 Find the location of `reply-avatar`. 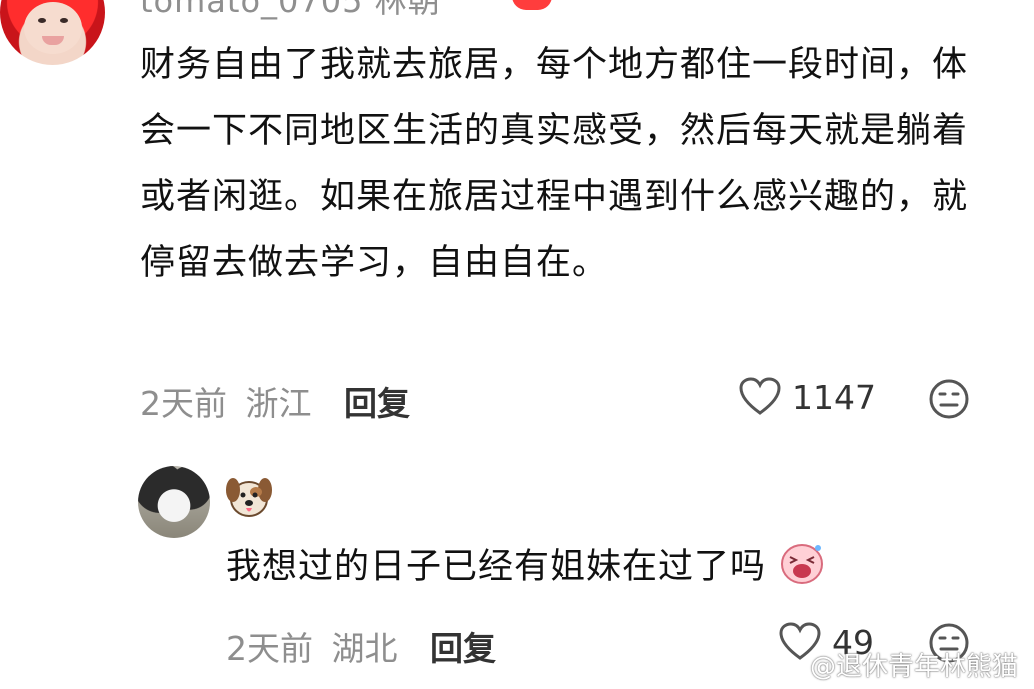

reply-avatar is located at coordinates (174, 502).